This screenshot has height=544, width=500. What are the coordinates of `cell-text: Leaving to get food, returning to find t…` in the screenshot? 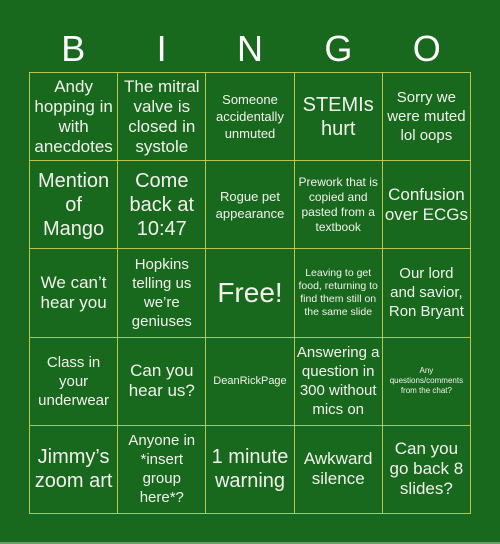 It's located at (338, 292).